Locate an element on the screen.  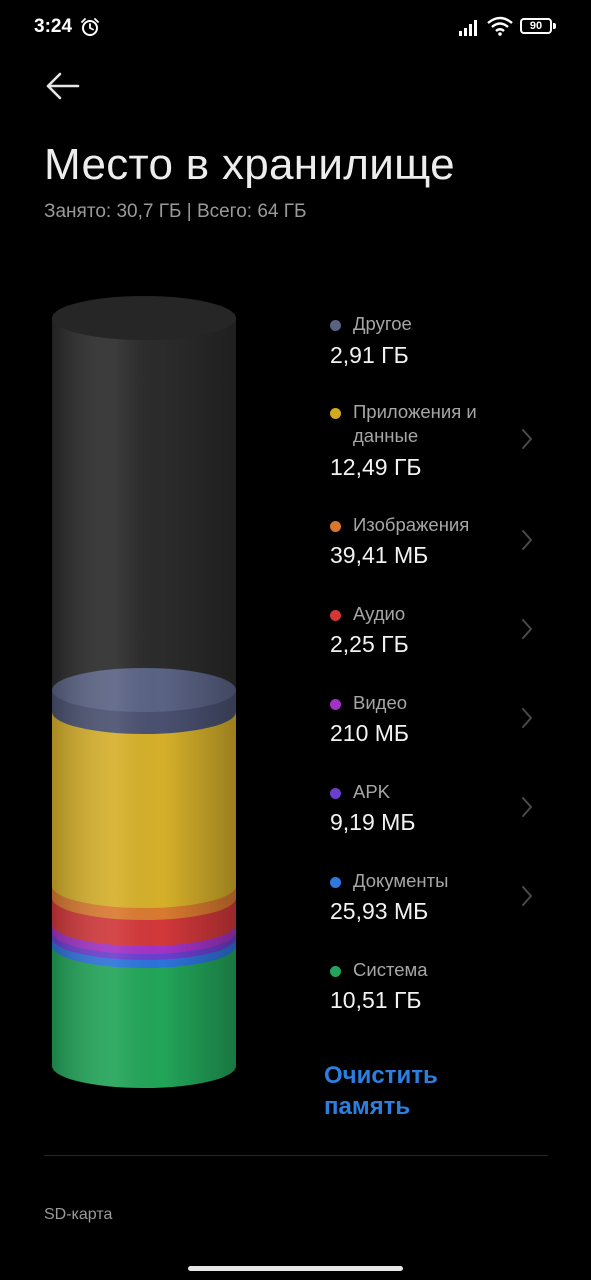
legend-item-apk: APK 9,19 МБ is located at coordinates (445, 810).